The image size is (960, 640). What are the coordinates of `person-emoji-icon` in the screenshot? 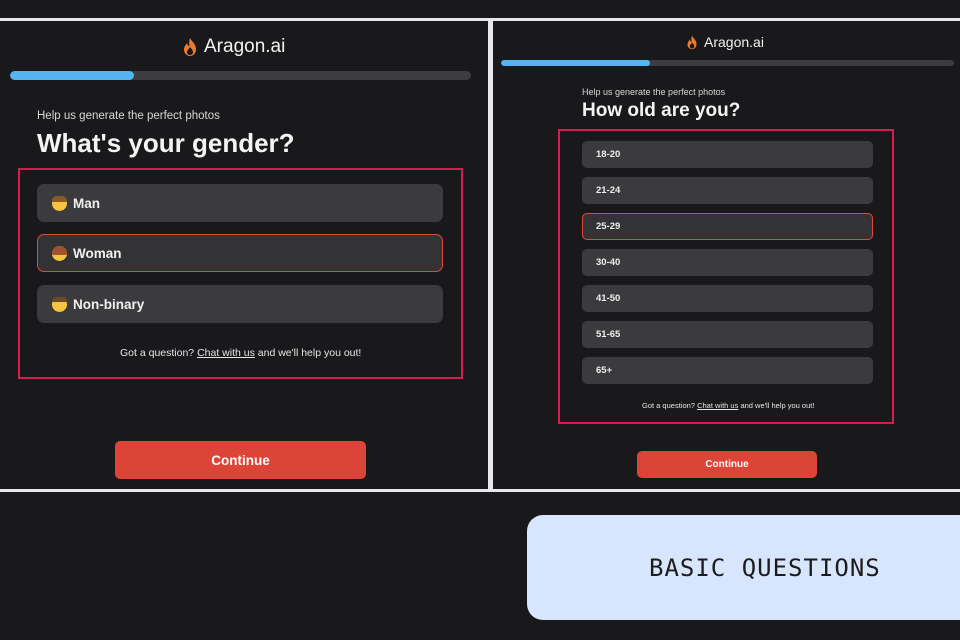 It's located at (59, 304).